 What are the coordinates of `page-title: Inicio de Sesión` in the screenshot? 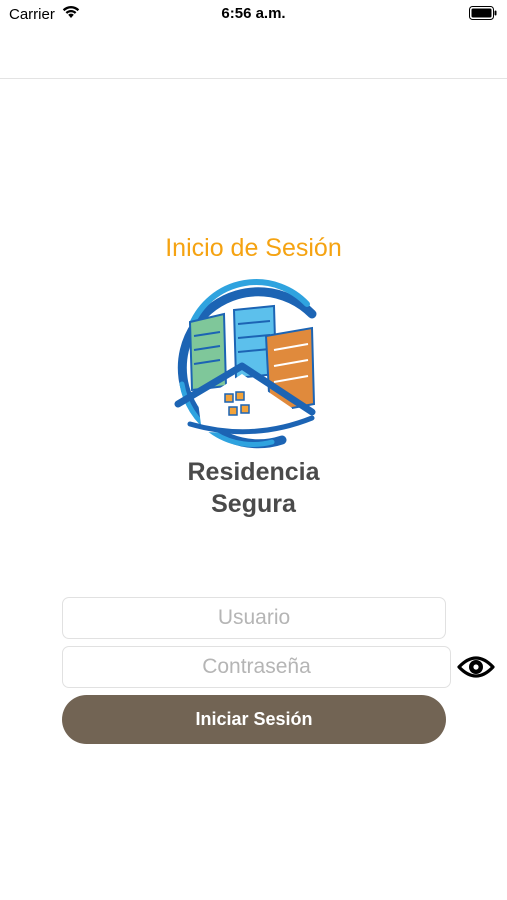 It's located at (253, 248).